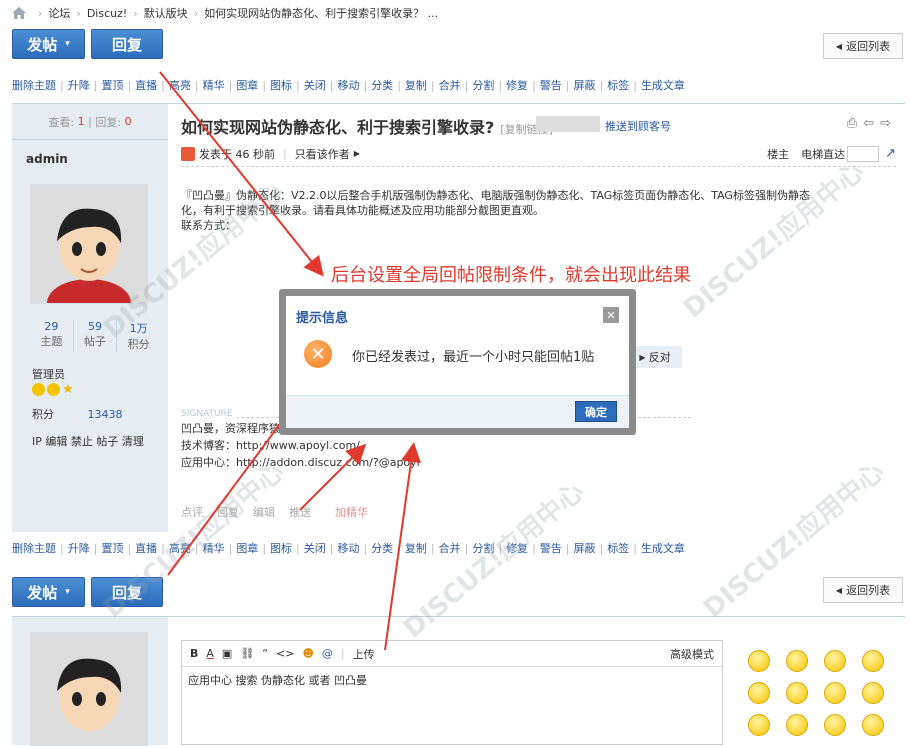 This screenshot has height=748, width=910. What do you see at coordinates (88, 441) in the screenshot?
I see `admin-links: IP 编辑 禁止 帖子 清理` at bounding box center [88, 441].